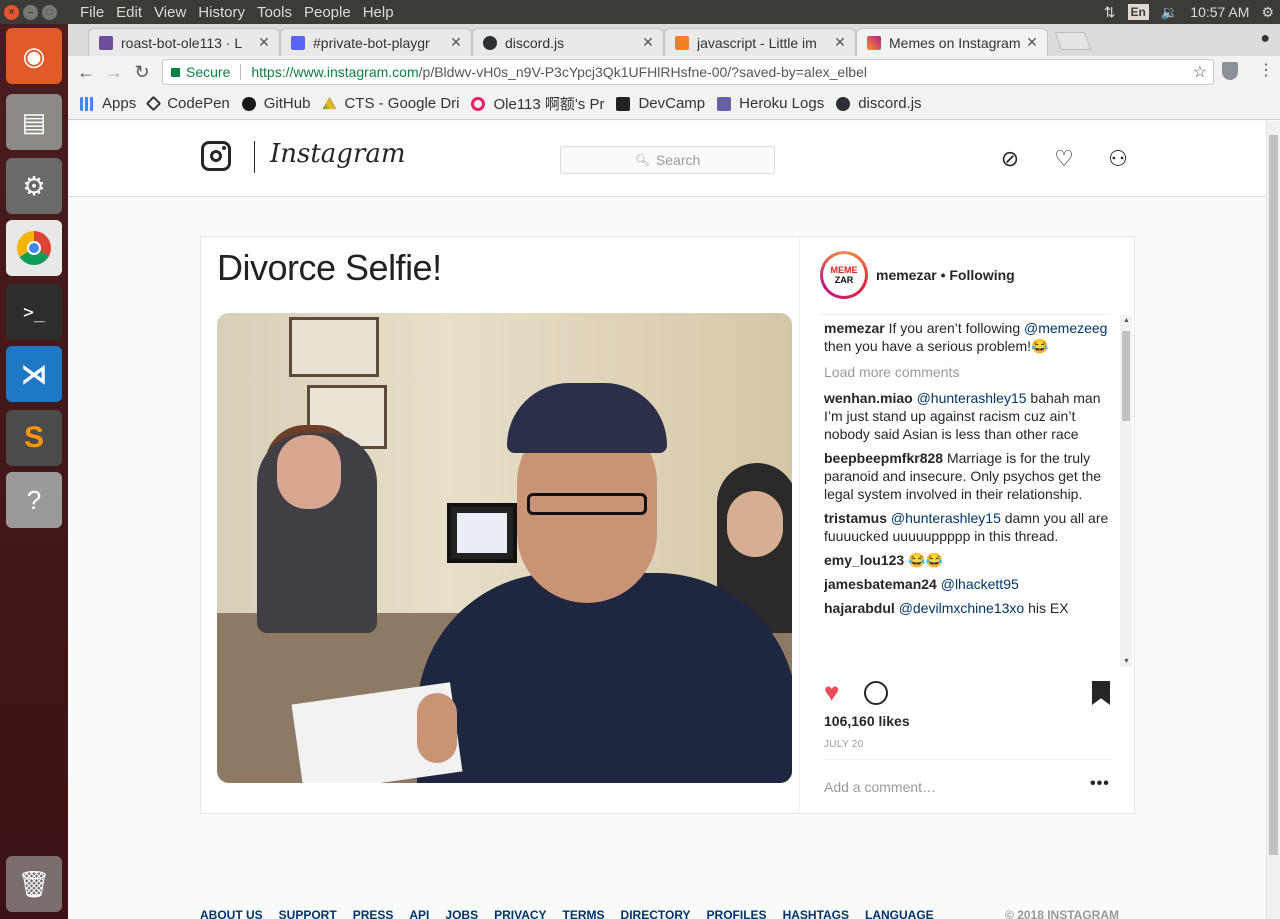 The height and width of the screenshot is (919, 1280). What do you see at coordinates (660, 103) in the screenshot?
I see `bookmark-devcamp: DevCamp` at bounding box center [660, 103].